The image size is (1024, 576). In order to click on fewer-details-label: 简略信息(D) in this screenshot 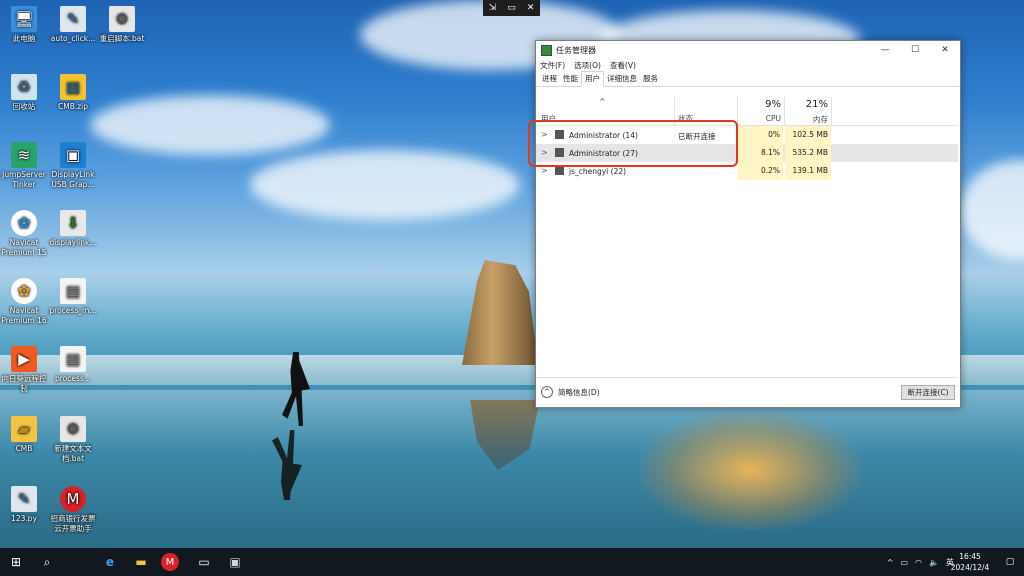, I will do `click(579, 392)`.